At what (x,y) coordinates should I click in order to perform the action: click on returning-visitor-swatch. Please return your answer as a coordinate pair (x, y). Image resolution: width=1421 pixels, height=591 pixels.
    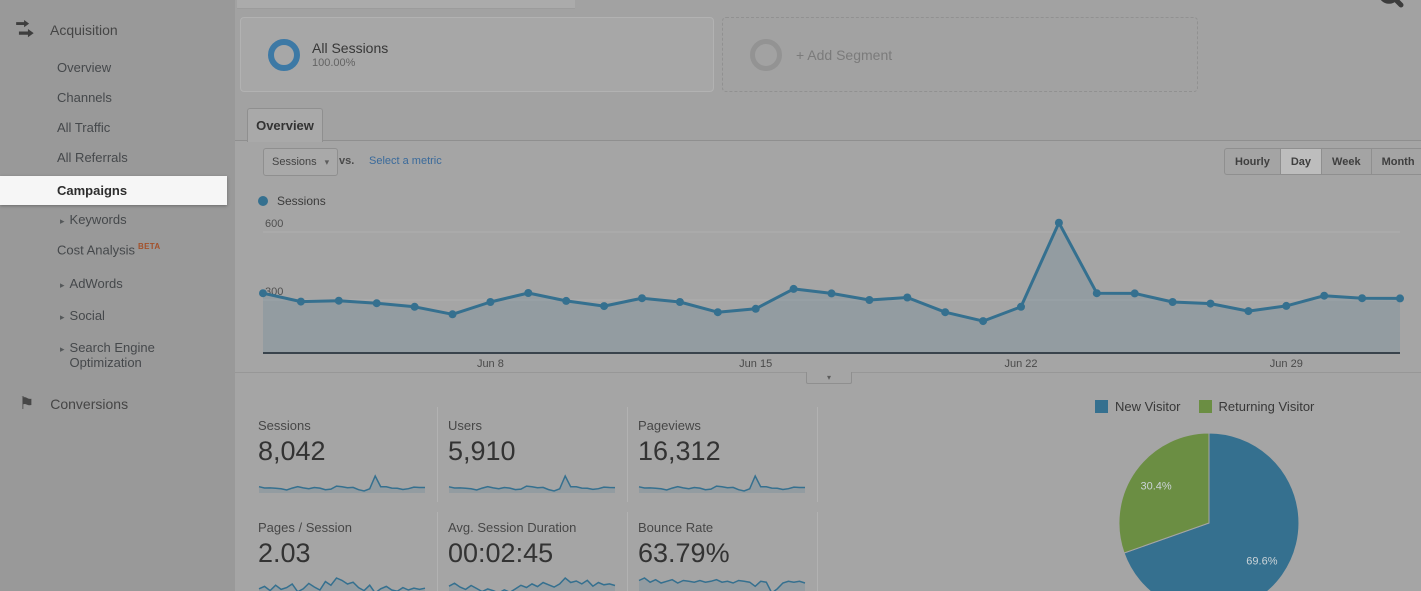
    Looking at the image, I should click on (1205, 406).